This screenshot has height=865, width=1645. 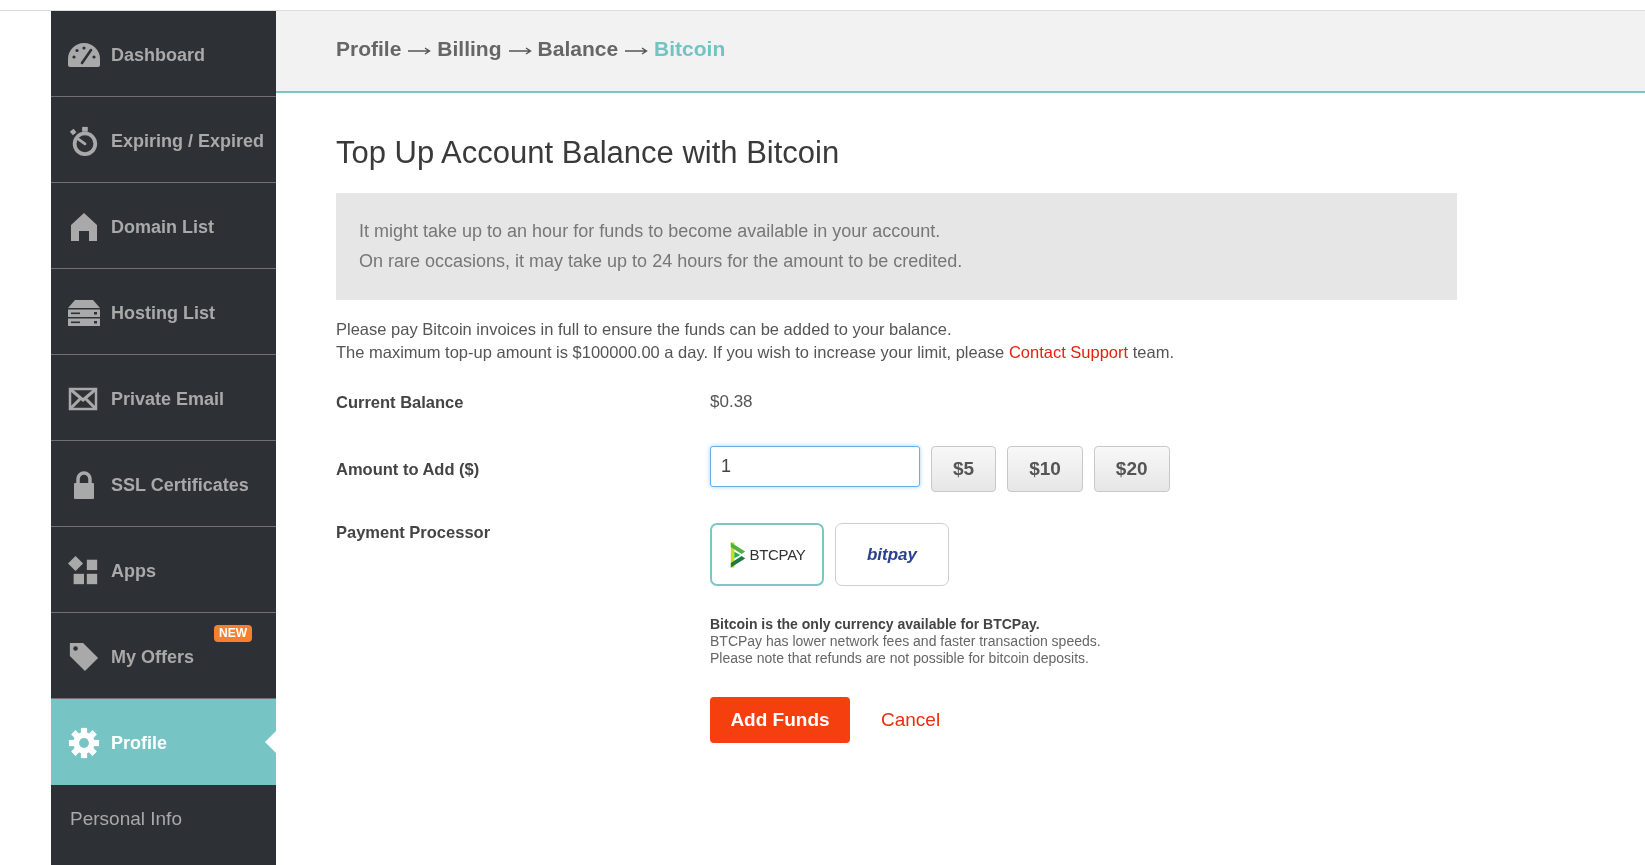 What do you see at coordinates (1068, 352) in the screenshot?
I see `contact-support-link: Contact Support` at bounding box center [1068, 352].